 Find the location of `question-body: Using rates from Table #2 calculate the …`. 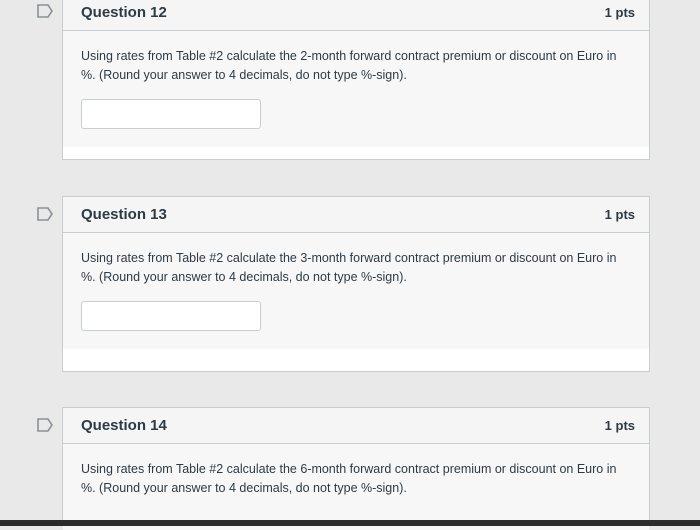

question-body: Using rates from Table #2 calculate the … is located at coordinates (356, 487).